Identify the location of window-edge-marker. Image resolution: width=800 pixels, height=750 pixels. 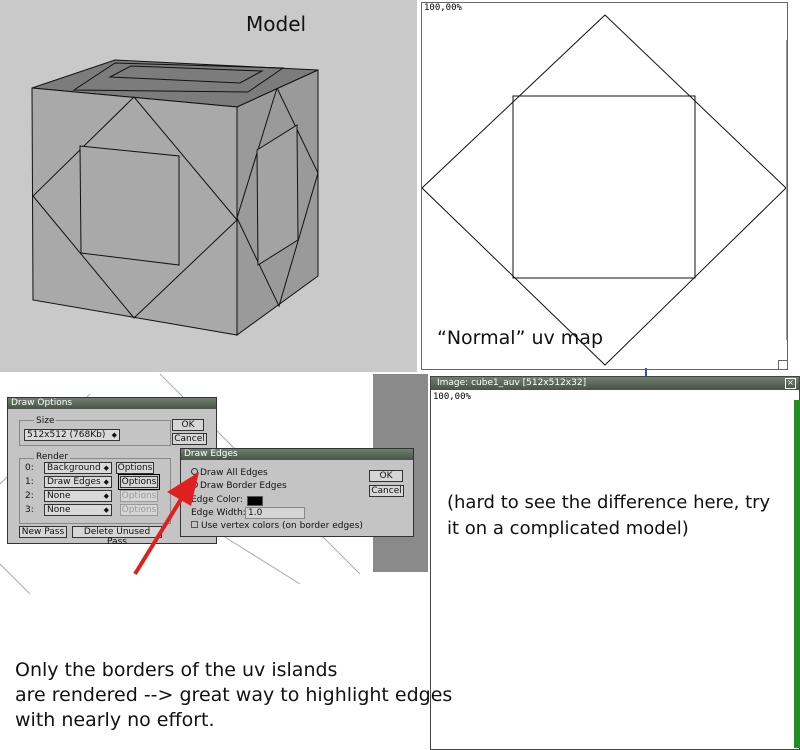
(646, 372).